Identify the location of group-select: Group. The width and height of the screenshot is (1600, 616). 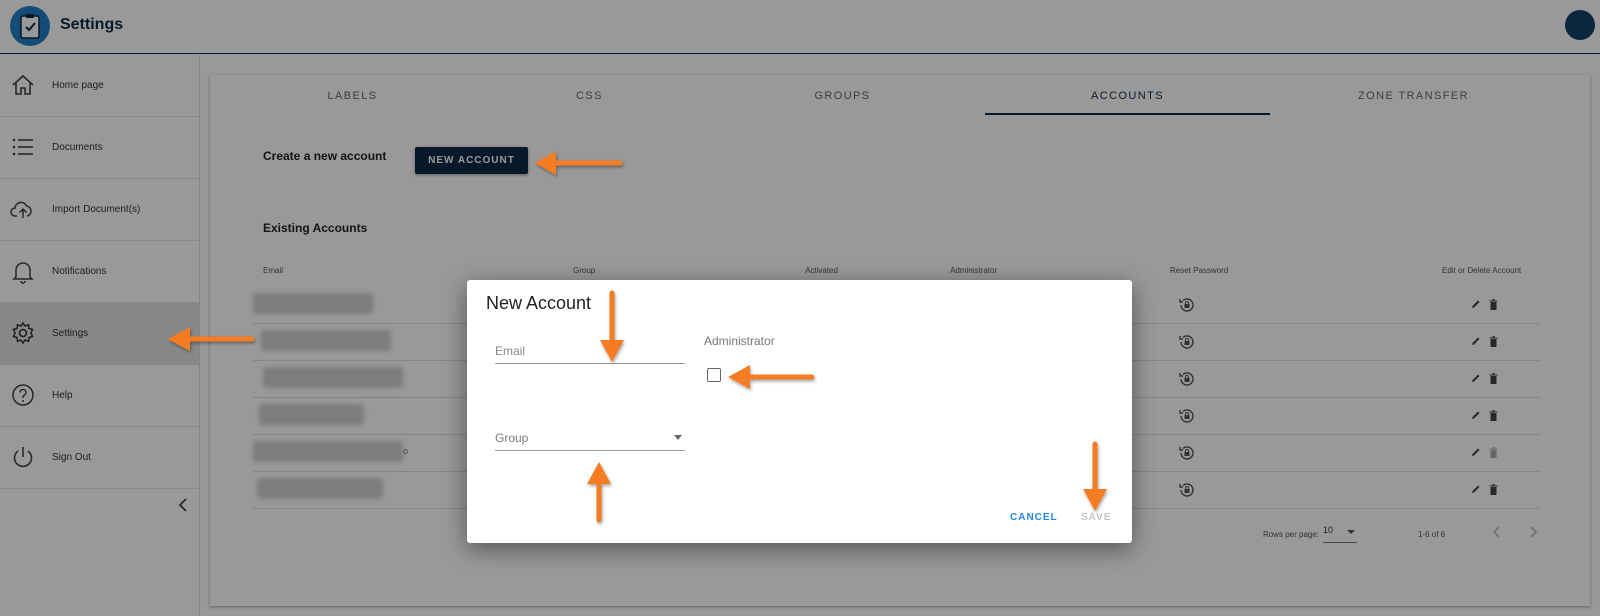
(590, 440).